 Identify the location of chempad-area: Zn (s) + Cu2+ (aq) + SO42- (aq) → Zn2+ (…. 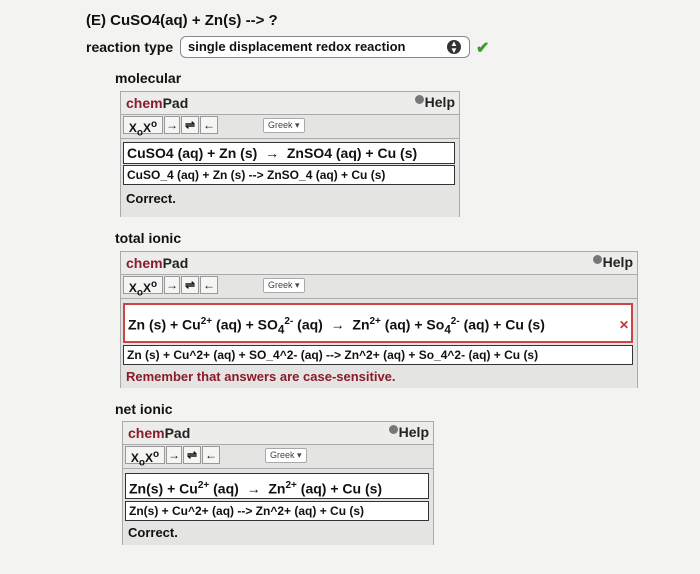
(379, 343).